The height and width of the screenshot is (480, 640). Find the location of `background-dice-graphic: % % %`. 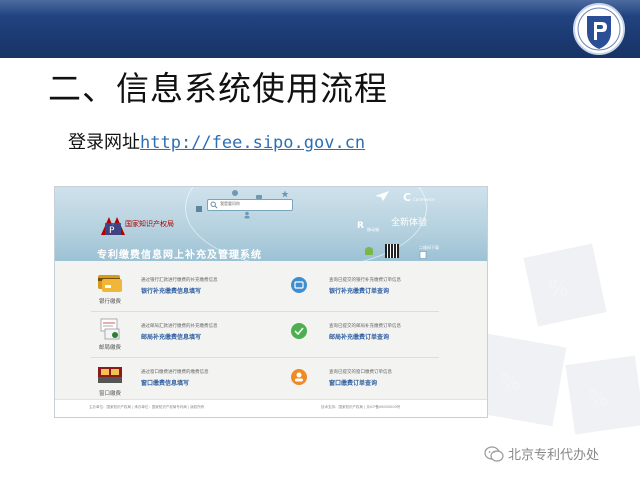

background-dice-graphic: % % % is located at coordinates (556, 339).